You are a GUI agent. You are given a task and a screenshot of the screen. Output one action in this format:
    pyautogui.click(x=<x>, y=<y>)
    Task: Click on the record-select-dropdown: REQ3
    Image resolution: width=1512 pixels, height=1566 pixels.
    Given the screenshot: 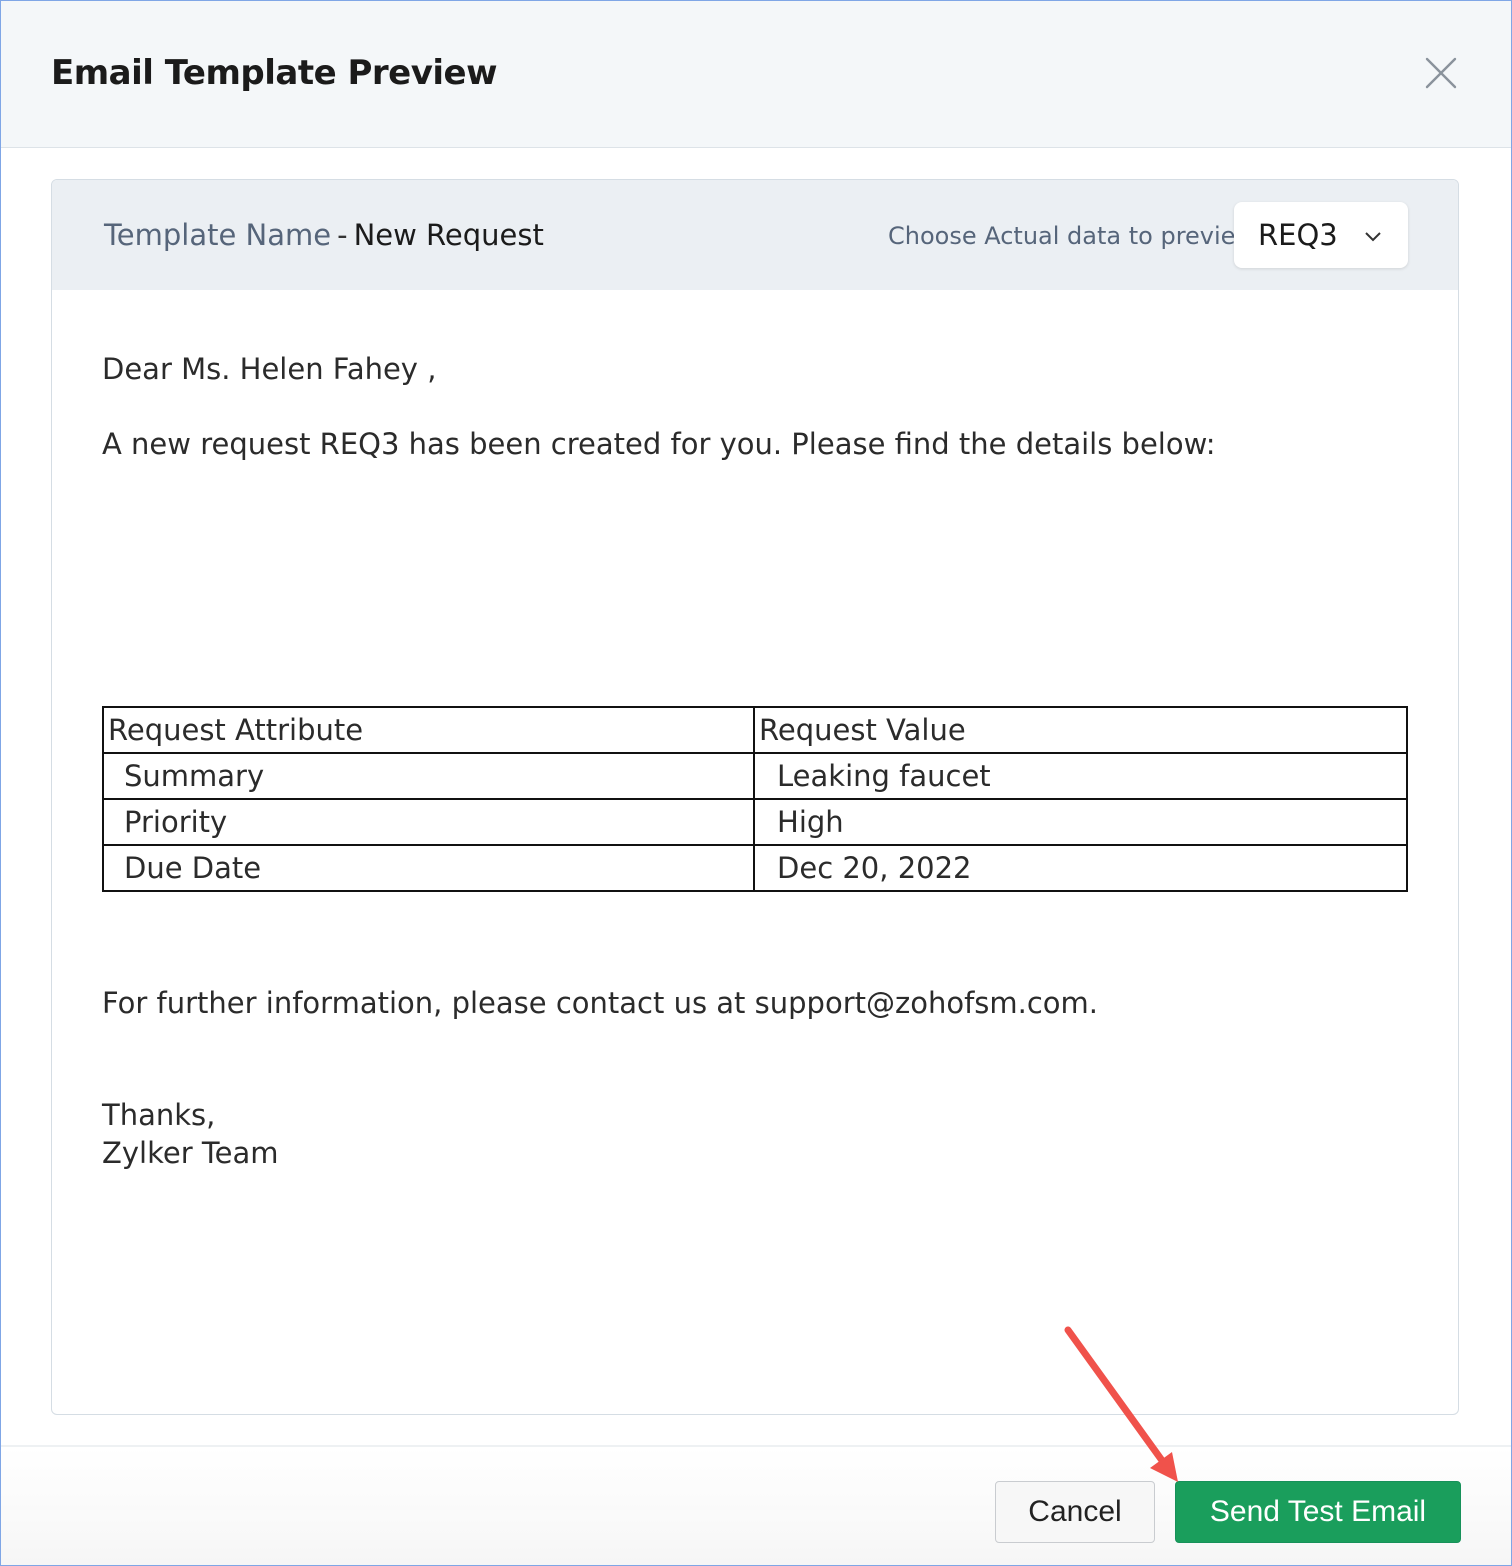 What is the action you would take?
    pyautogui.click(x=1321, y=235)
    